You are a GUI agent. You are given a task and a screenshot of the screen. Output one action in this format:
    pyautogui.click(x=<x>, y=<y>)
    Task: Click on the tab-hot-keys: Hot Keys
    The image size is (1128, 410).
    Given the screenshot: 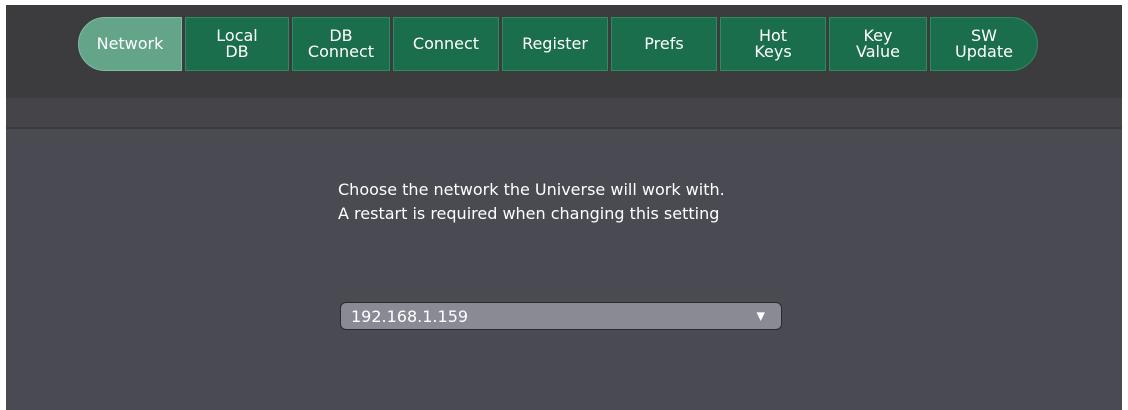 What is the action you would take?
    pyautogui.click(x=773, y=44)
    